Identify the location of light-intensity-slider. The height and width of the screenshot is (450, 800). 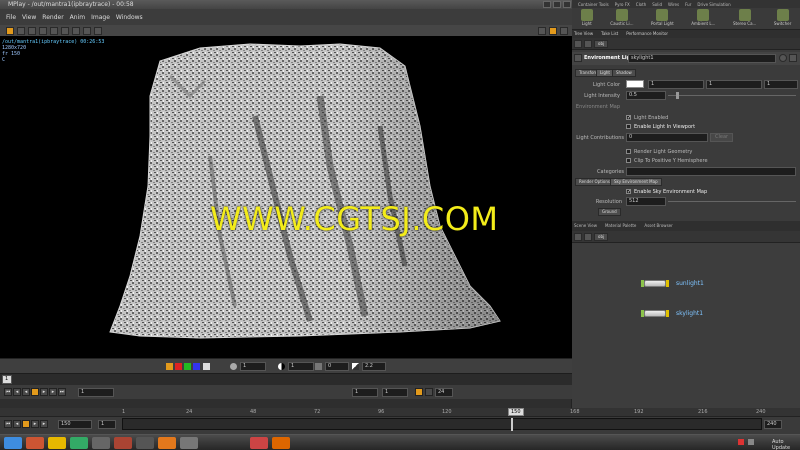
(732, 95).